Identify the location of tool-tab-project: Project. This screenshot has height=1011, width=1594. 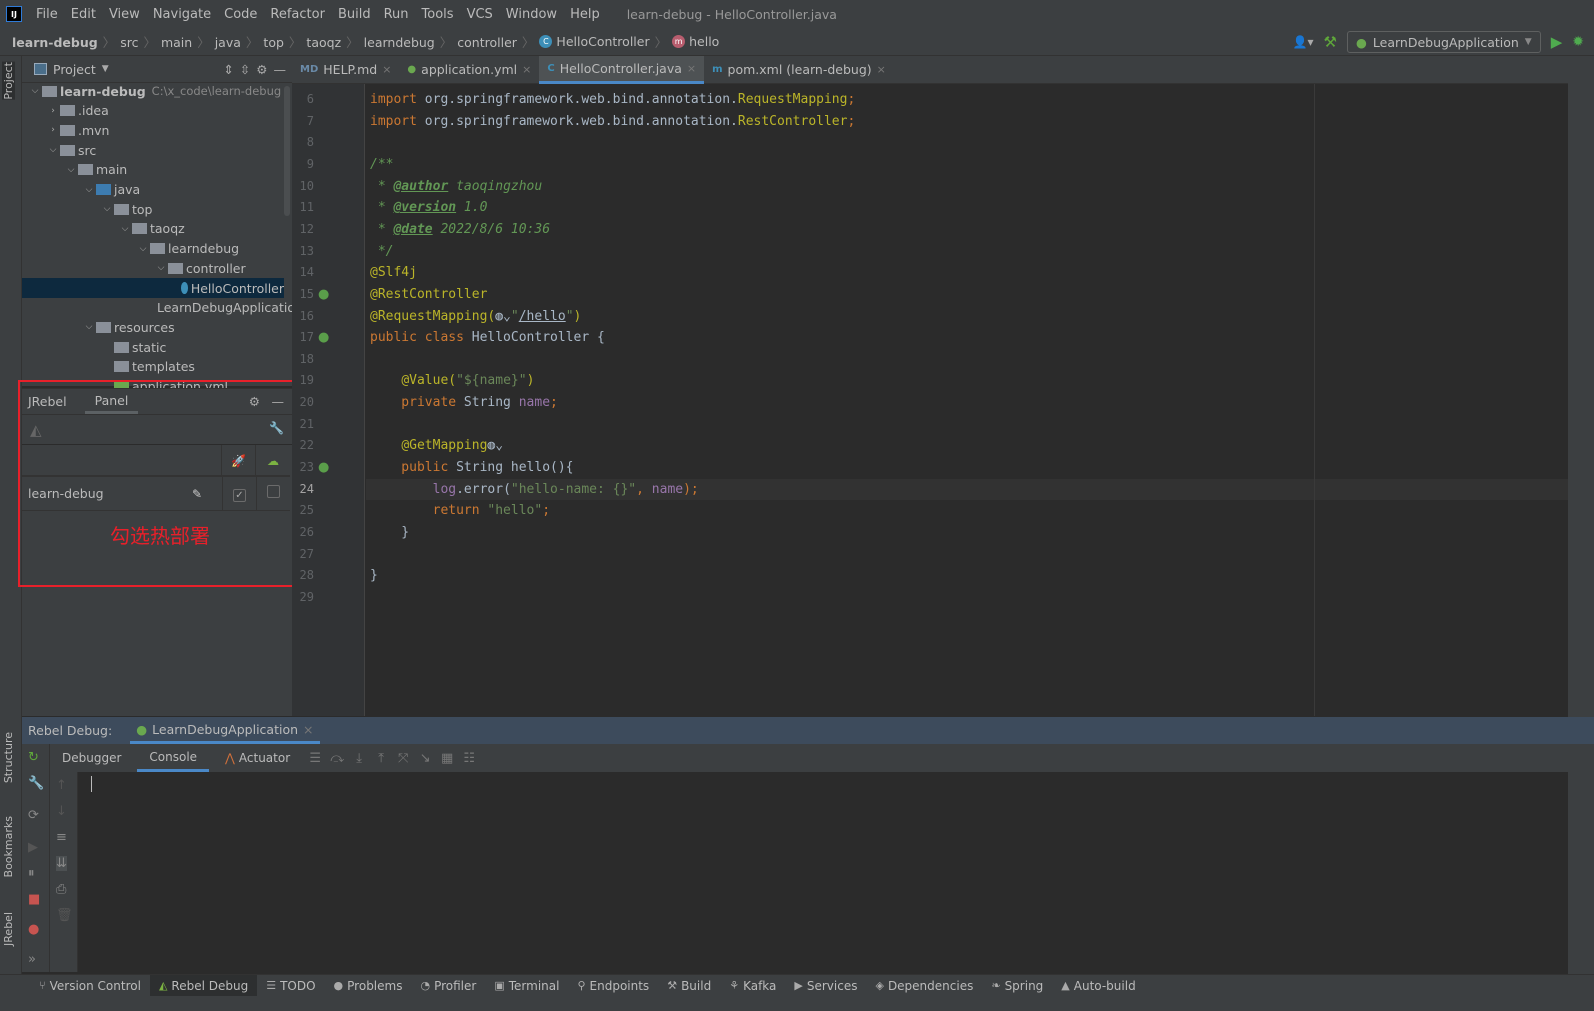
(8, 81).